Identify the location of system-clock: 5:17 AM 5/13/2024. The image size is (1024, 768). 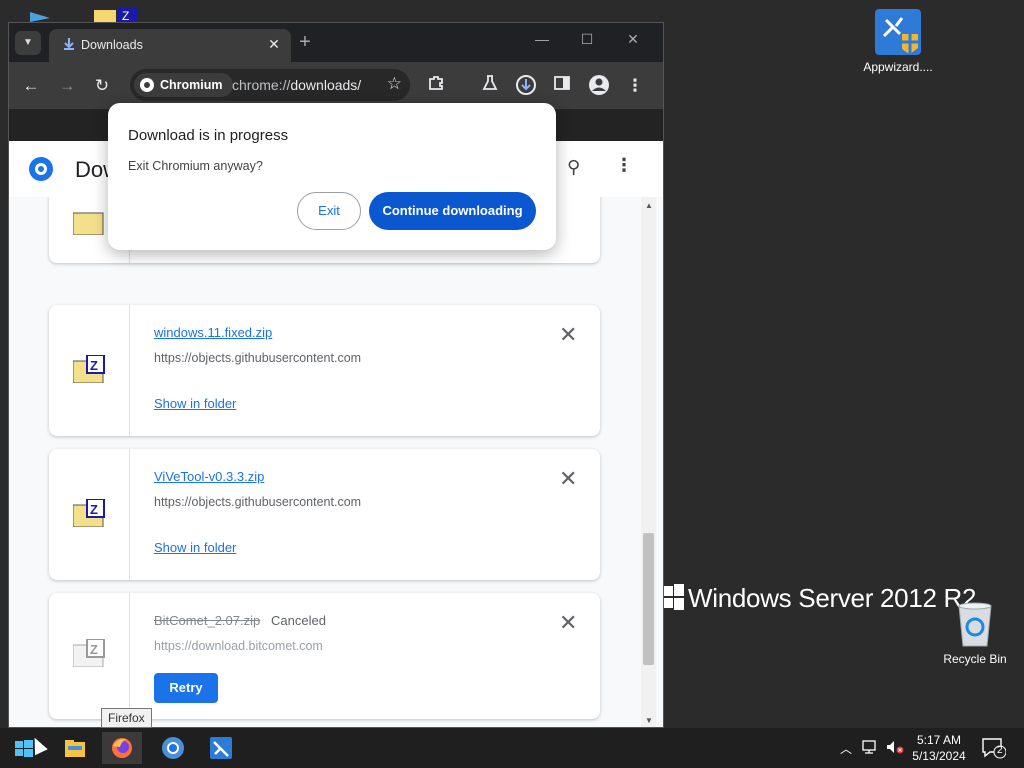
(939, 748).